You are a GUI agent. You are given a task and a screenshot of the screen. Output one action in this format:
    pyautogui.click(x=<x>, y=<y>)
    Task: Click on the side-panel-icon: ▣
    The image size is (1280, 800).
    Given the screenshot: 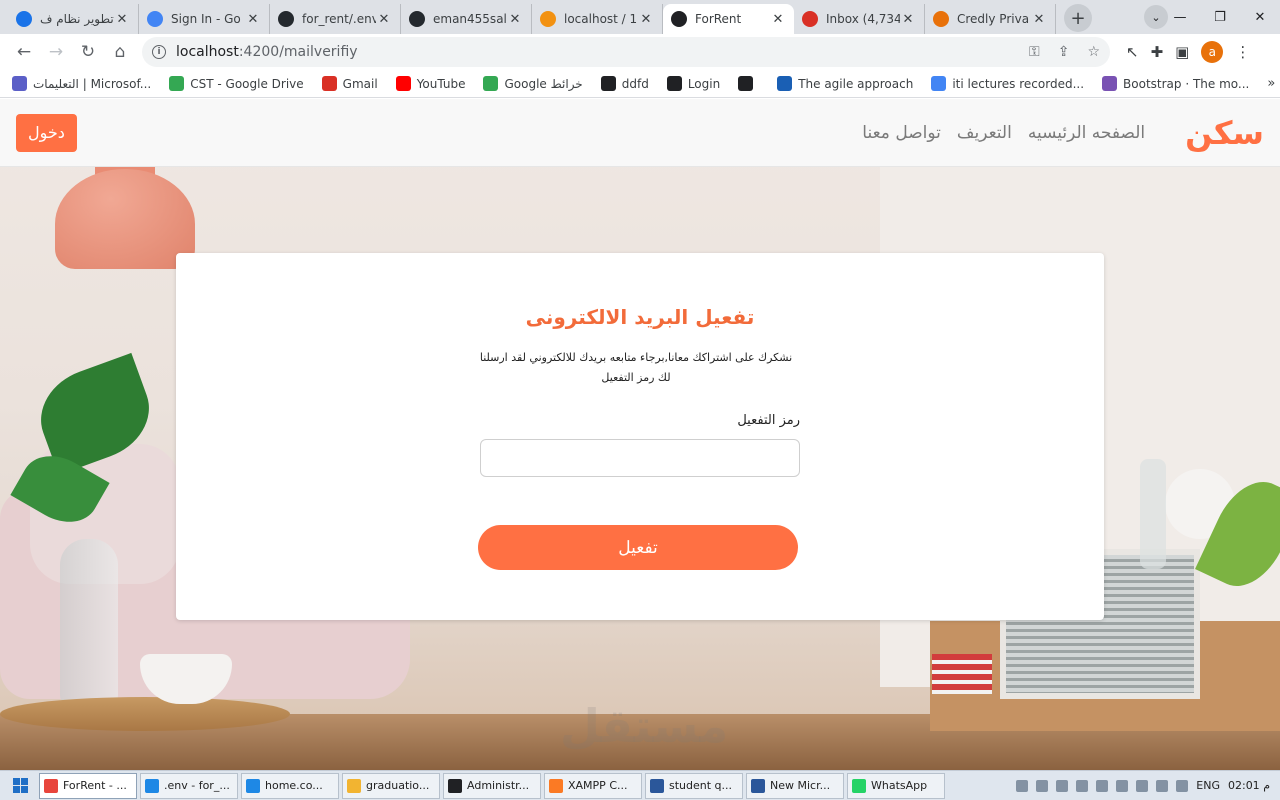 What is the action you would take?
    pyautogui.click(x=1182, y=52)
    